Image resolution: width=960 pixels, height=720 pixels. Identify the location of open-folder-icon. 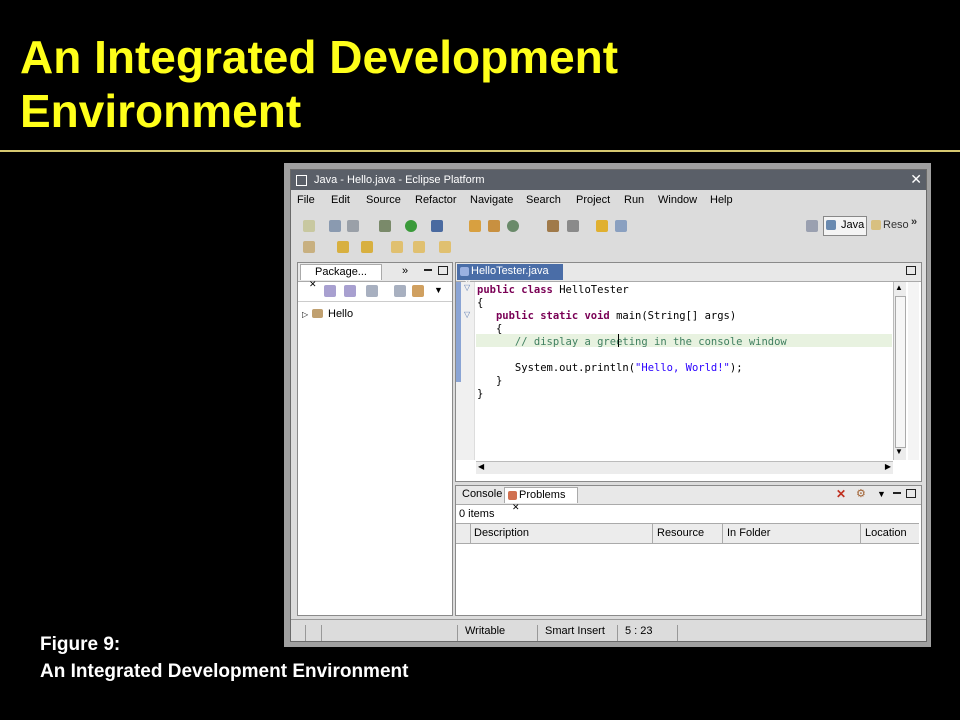
(553, 226).